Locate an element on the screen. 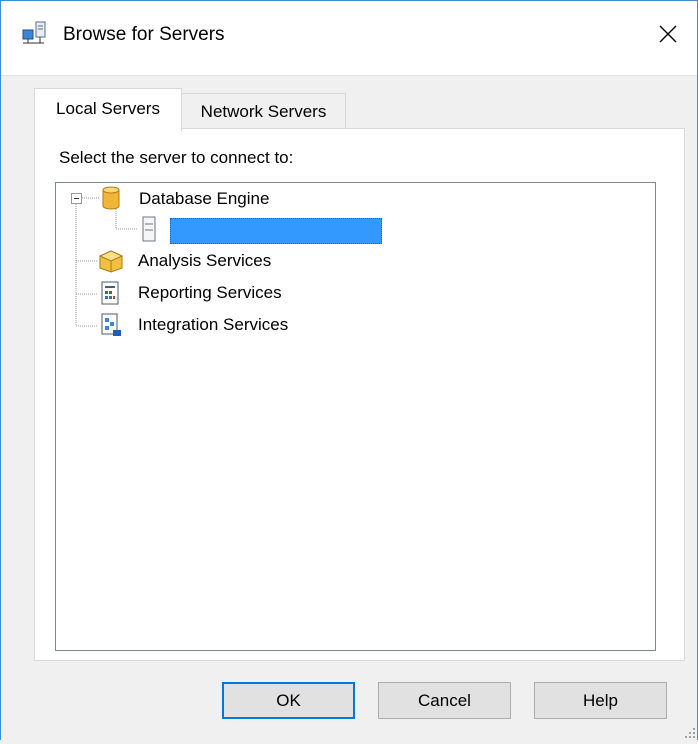 This screenshot has width=698, height=744. close-icon is located at coordinates (668, 36).